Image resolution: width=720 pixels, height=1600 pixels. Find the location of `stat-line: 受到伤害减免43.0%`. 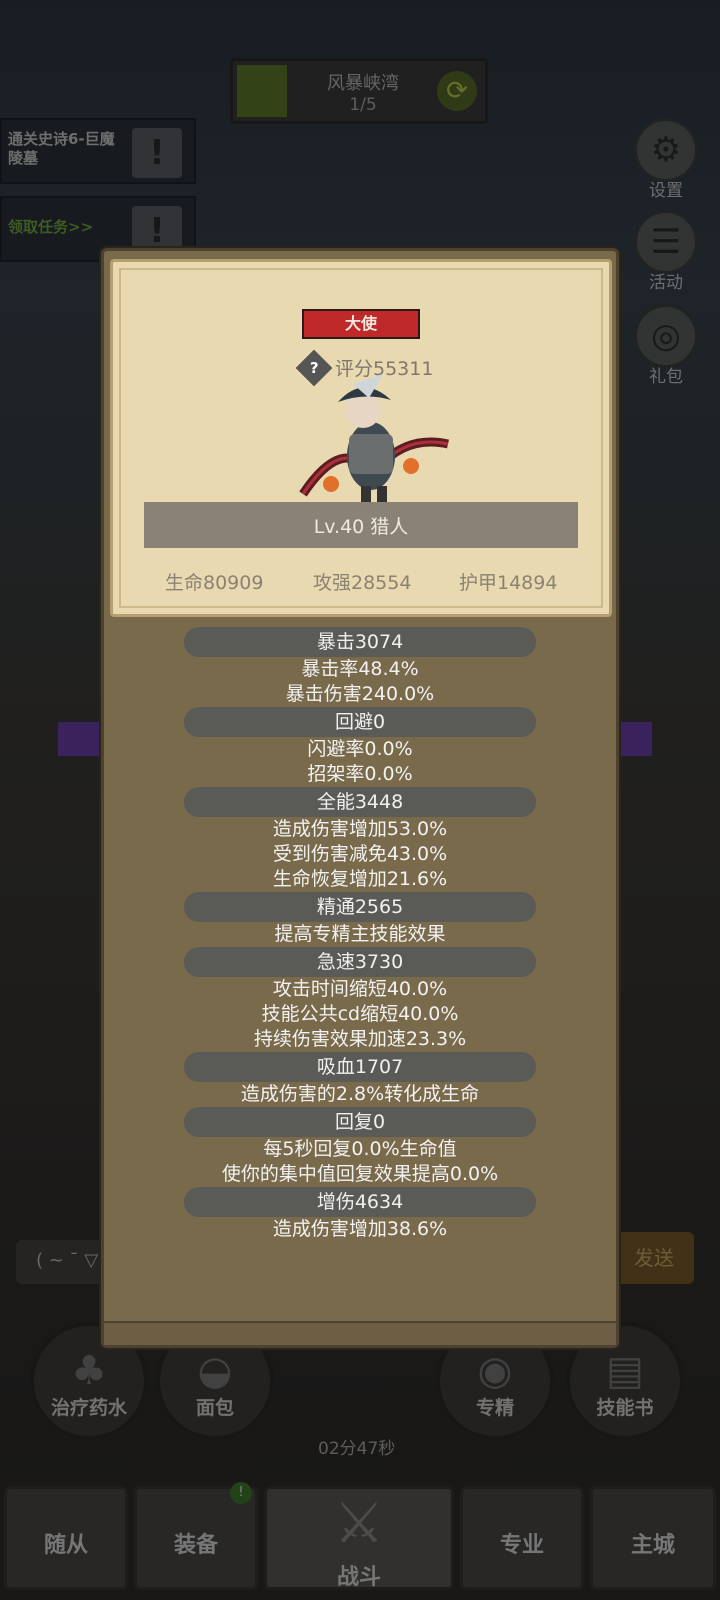

stat-line: 受到伤害减免43.0% is located at coordinates (360, 854).